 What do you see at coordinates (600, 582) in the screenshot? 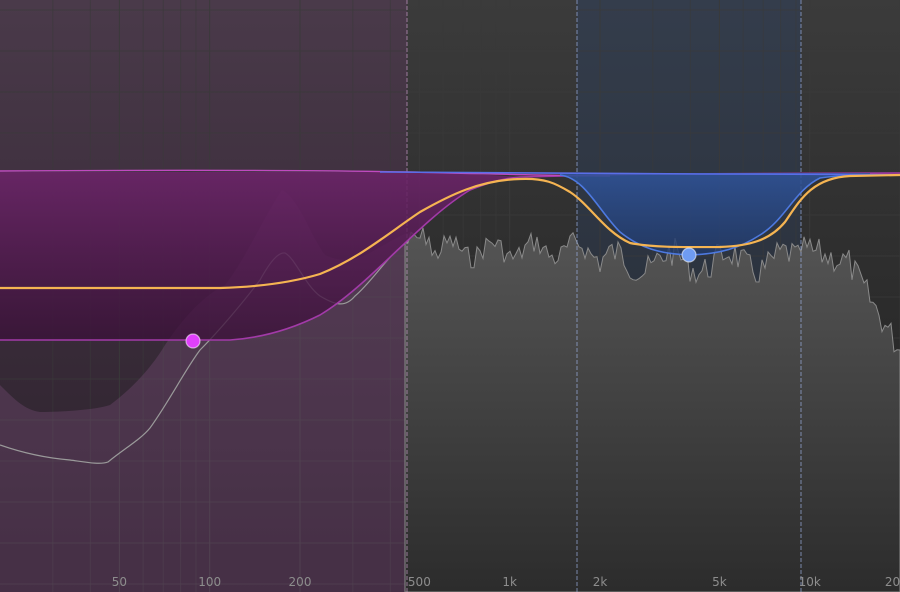
I see `frequency-tick-label: 2k` at bounding box center [600, 582].